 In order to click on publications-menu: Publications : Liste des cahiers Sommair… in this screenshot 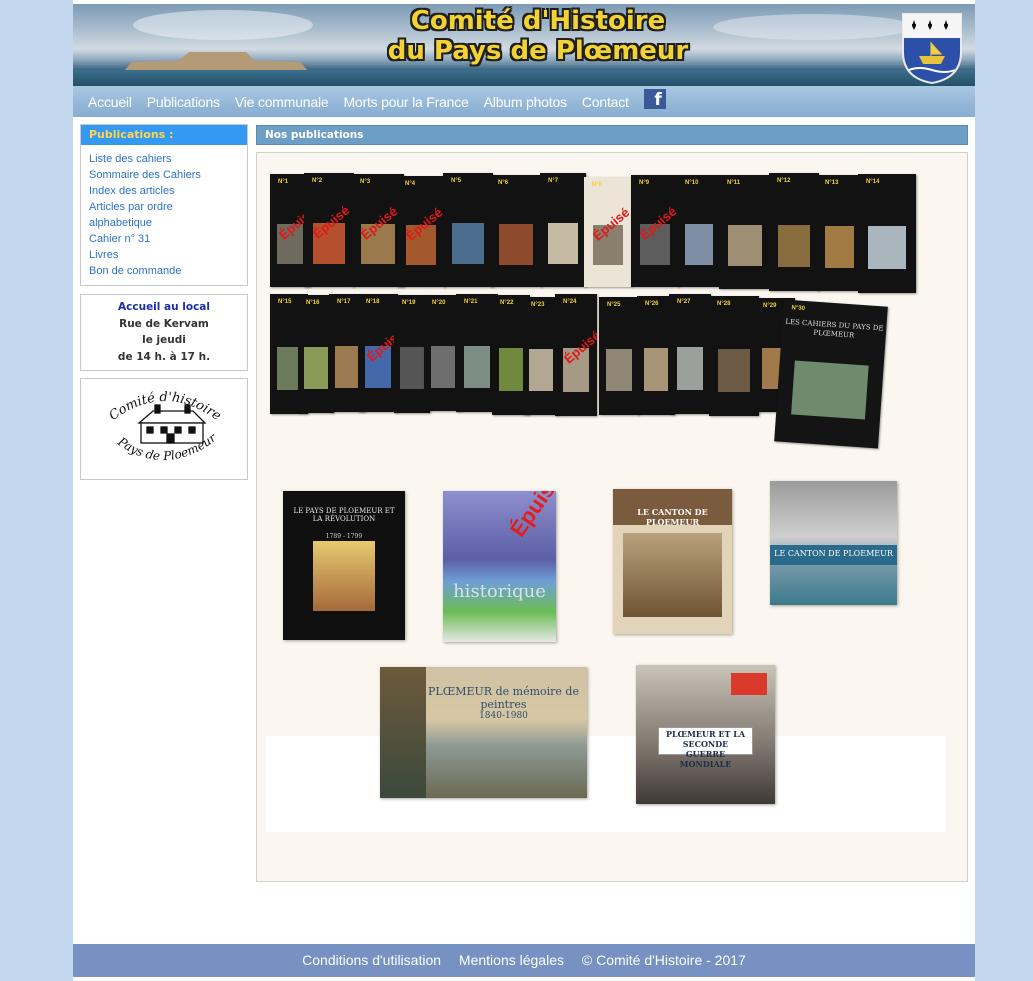, I will do `click(164, 205)`.